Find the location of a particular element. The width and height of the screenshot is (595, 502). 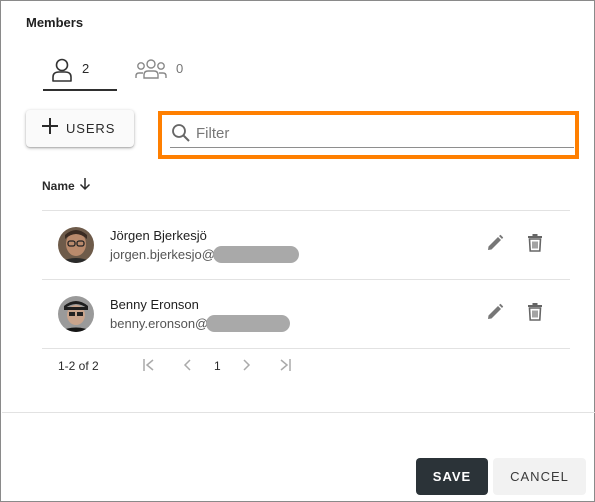

next-page-button is located at coordinates (246, 367).